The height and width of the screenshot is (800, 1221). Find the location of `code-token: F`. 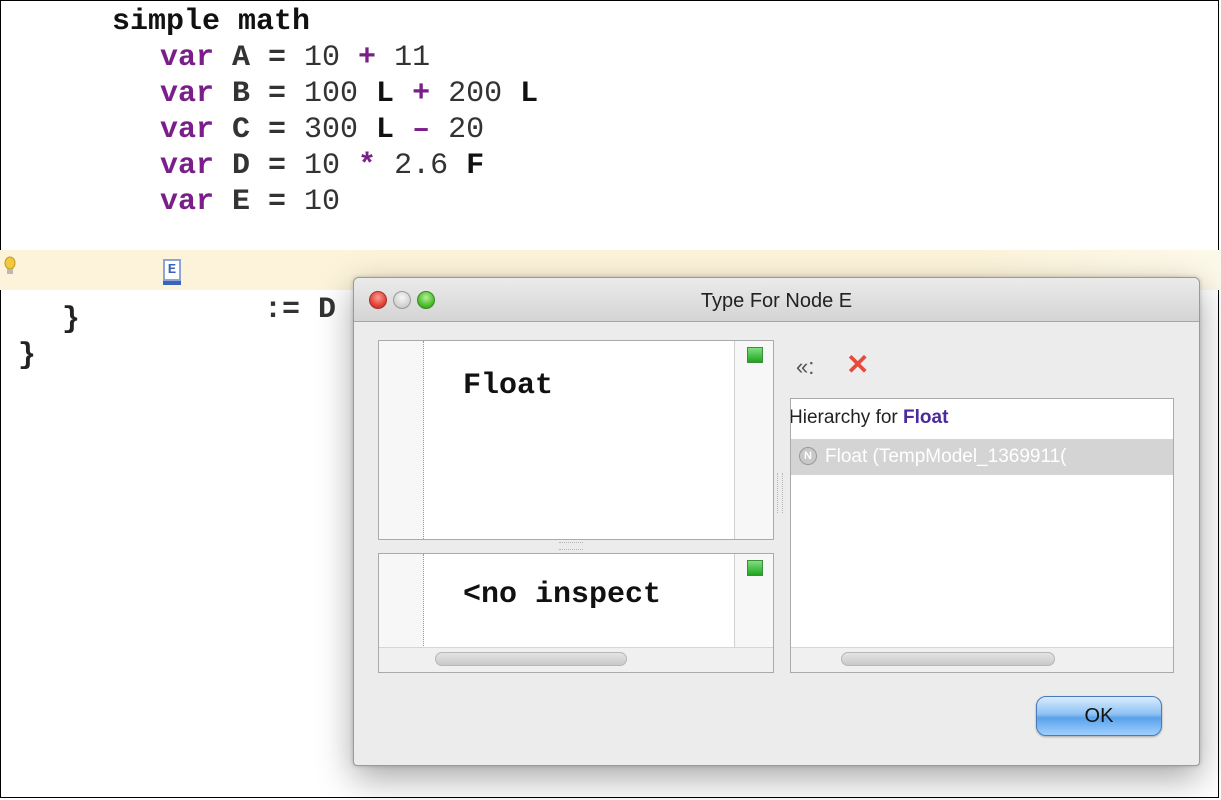

code-token: F is located at coordinates (466, 166).